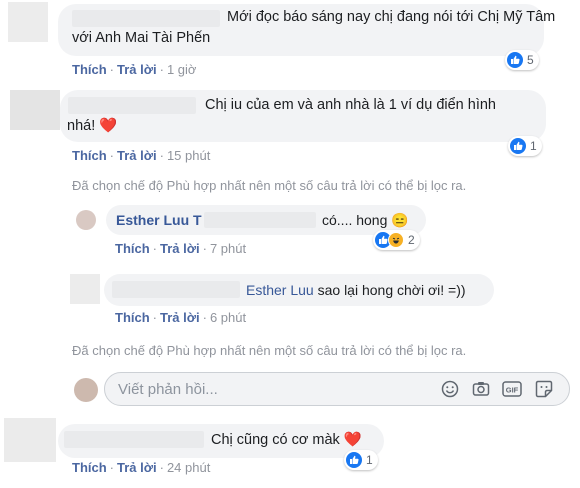 This screenshot has width=580, height=488. I want to click on reaction-summary: 2, so click(396, 240).